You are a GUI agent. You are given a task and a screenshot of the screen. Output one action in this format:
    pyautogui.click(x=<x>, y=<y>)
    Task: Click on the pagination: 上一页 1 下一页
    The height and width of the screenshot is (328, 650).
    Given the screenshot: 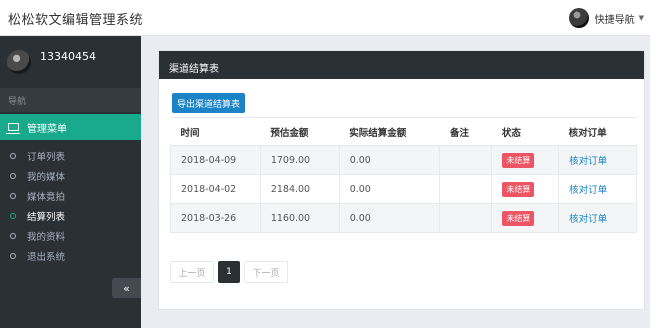 What is the action you would take?
    pyautogui.click(x=231, y=272)
    